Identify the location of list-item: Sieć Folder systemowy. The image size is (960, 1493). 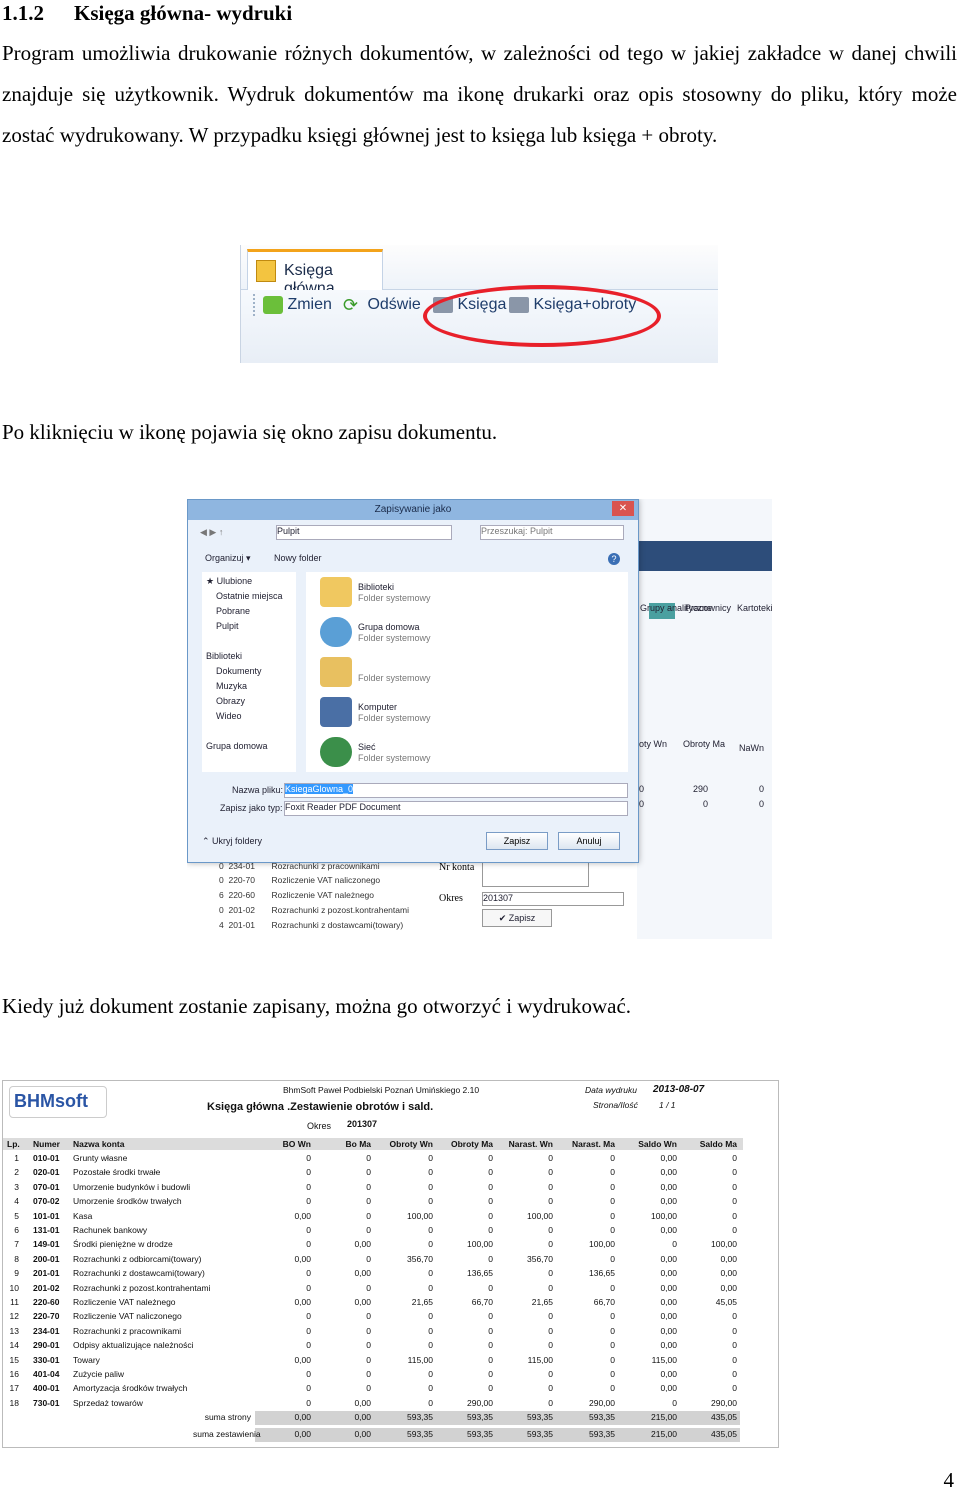
(467, 752).